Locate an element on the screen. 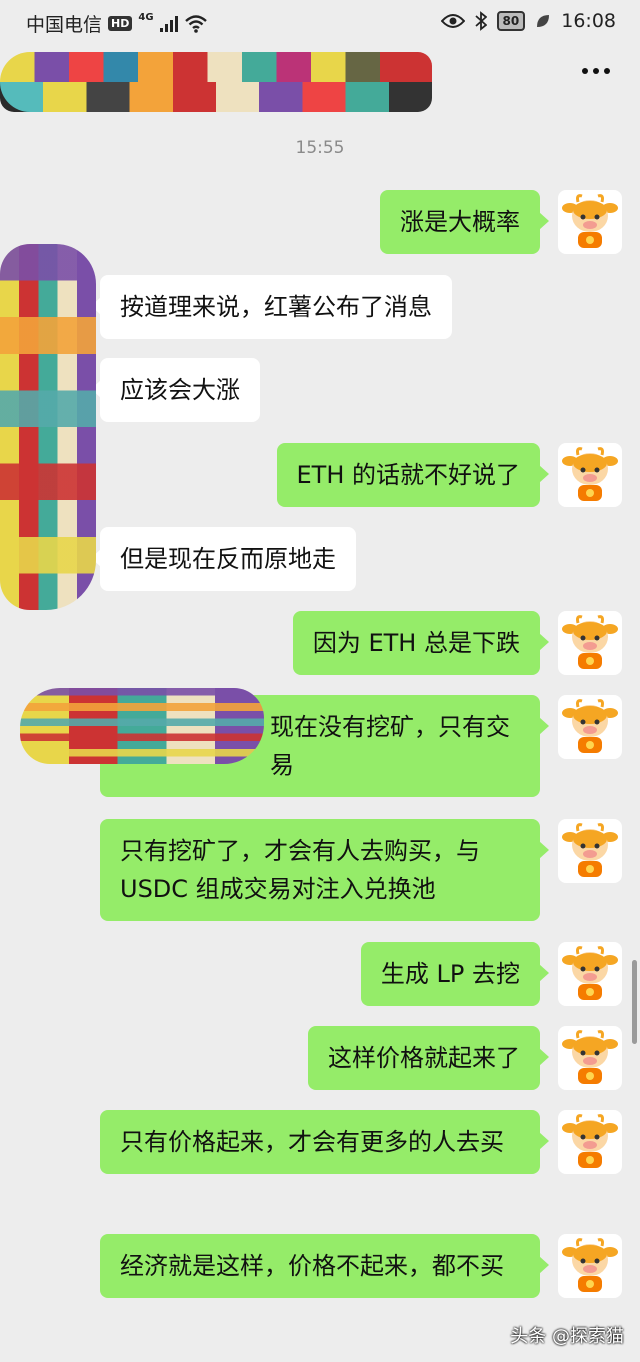 Image resolution: width=640 pixels, height=1362 pixels. message-bubble-received: 但是现在反而原地走 is located at coordinates (223, 559).